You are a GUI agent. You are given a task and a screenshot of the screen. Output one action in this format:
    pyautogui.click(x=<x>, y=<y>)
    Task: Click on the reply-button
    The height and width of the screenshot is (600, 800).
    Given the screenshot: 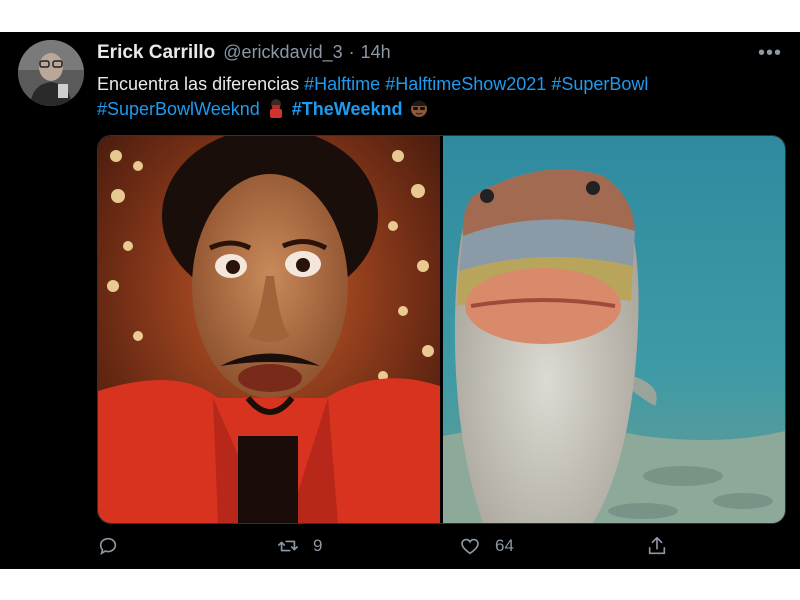 What is the action you would take?
    pyautogui.click(x=115, y=546)
    